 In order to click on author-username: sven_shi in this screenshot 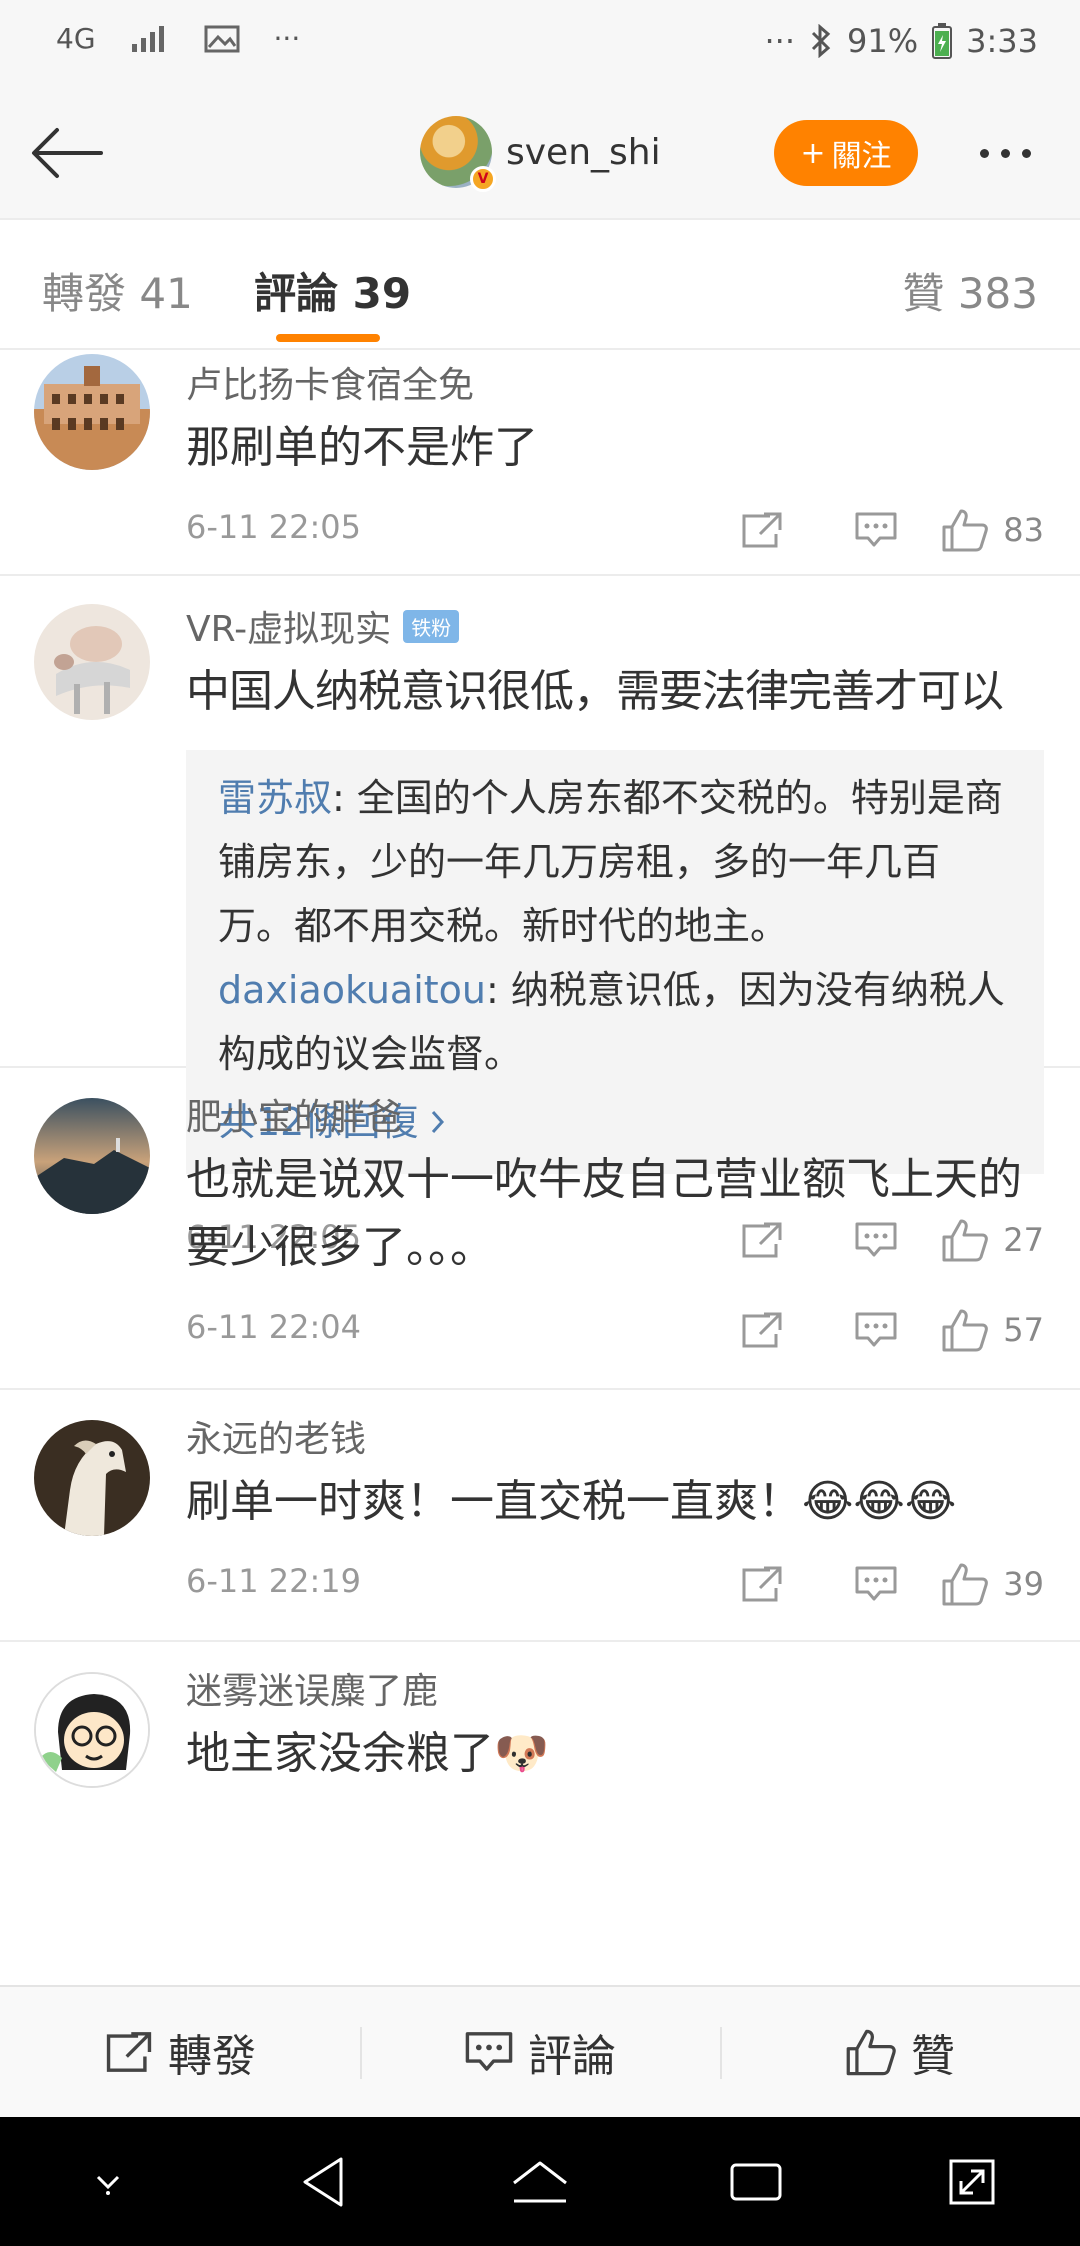, I will do `click(583, 152)`.